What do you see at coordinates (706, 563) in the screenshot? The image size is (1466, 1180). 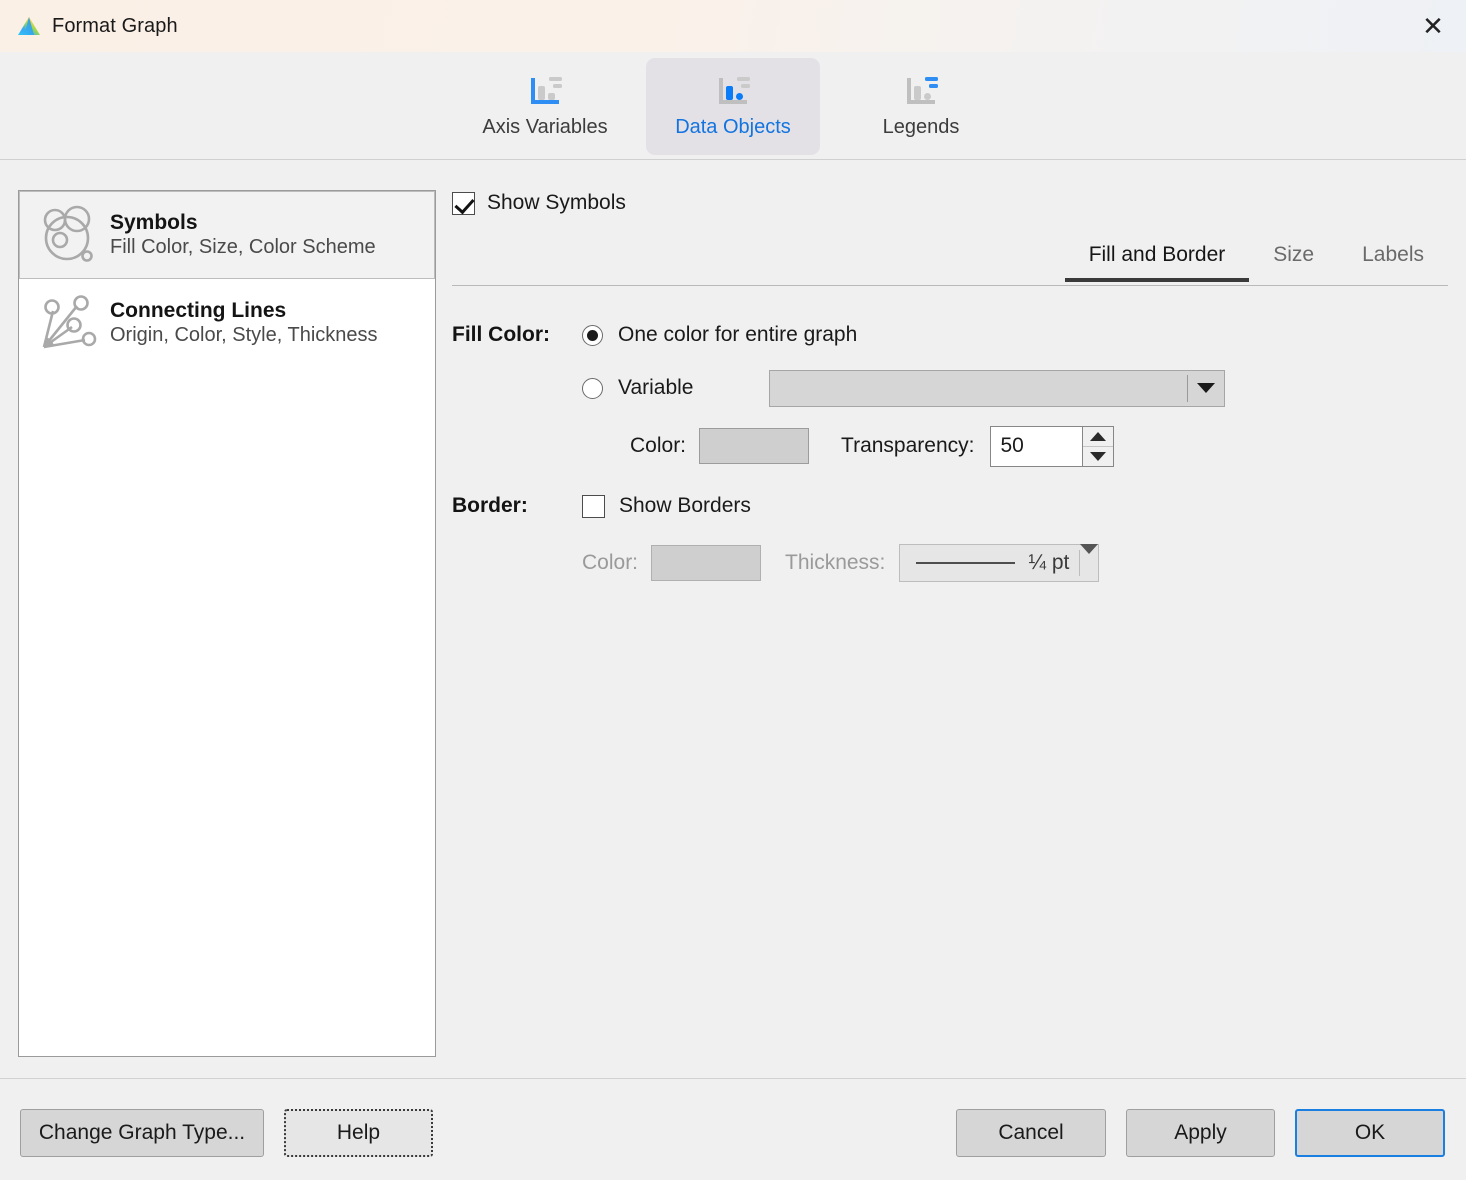 I see `border-color-swatch` at bounding box center [706, 563].